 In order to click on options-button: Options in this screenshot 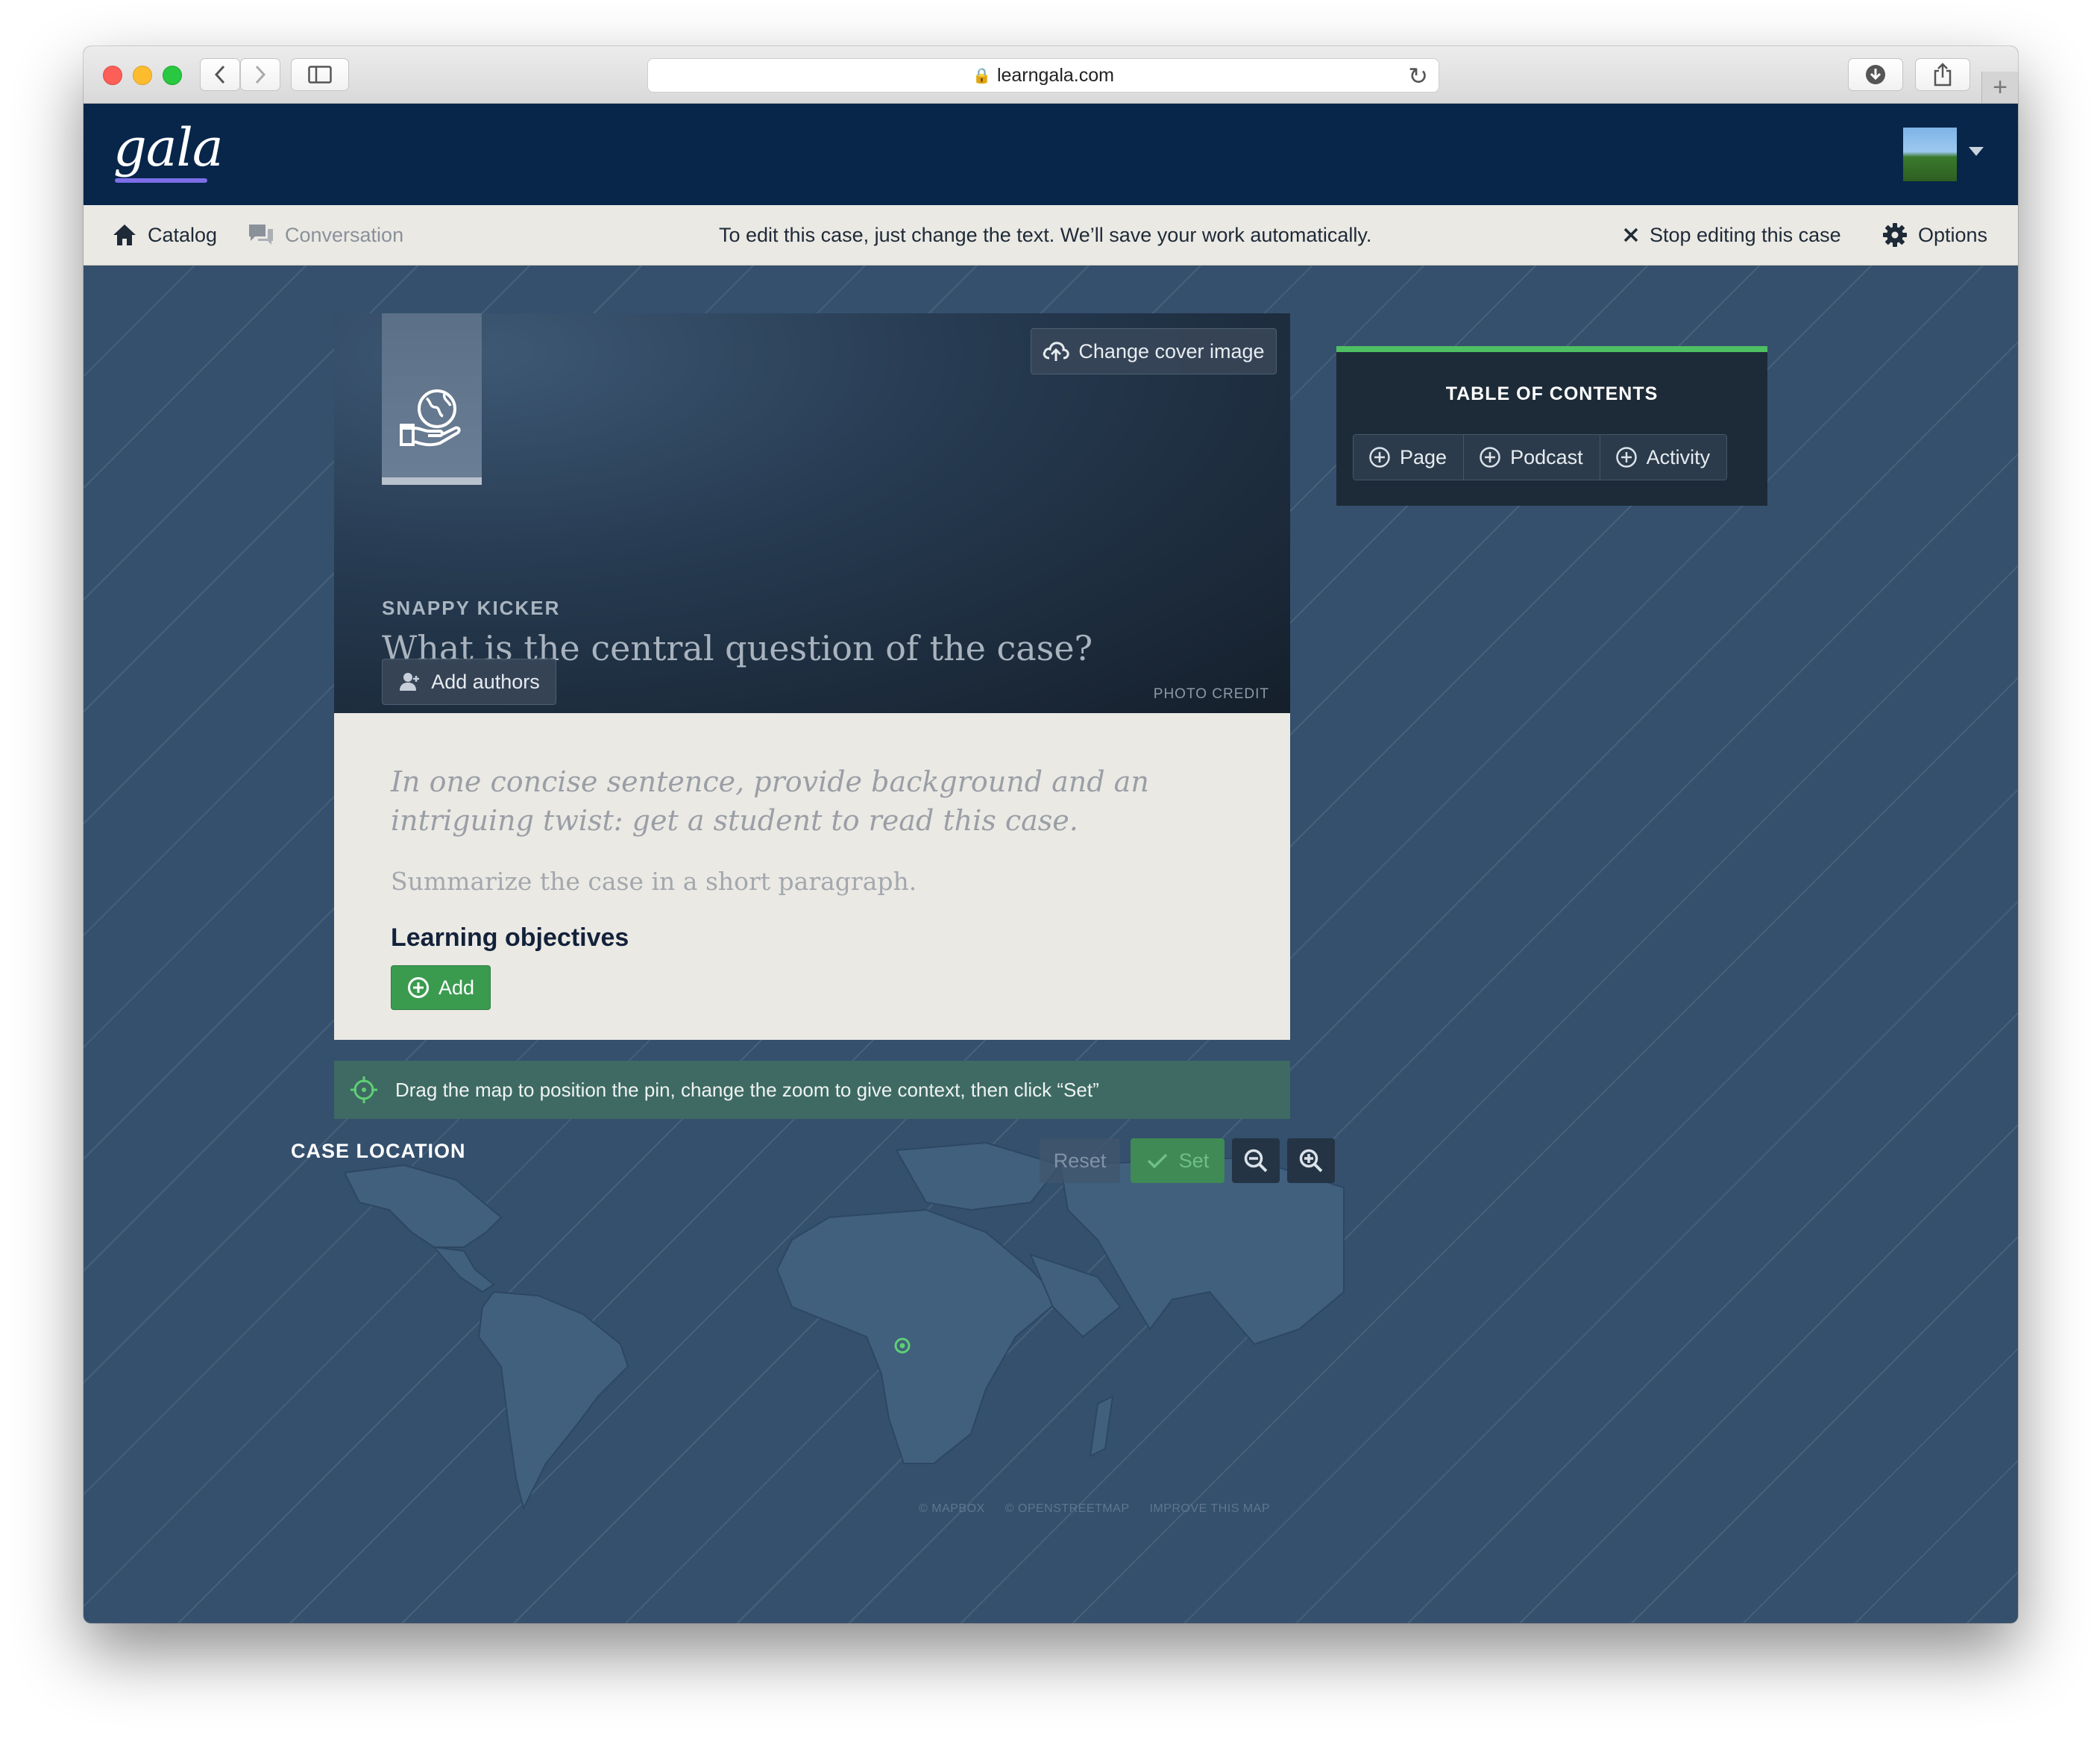, I will do `click(1934, 235)`.